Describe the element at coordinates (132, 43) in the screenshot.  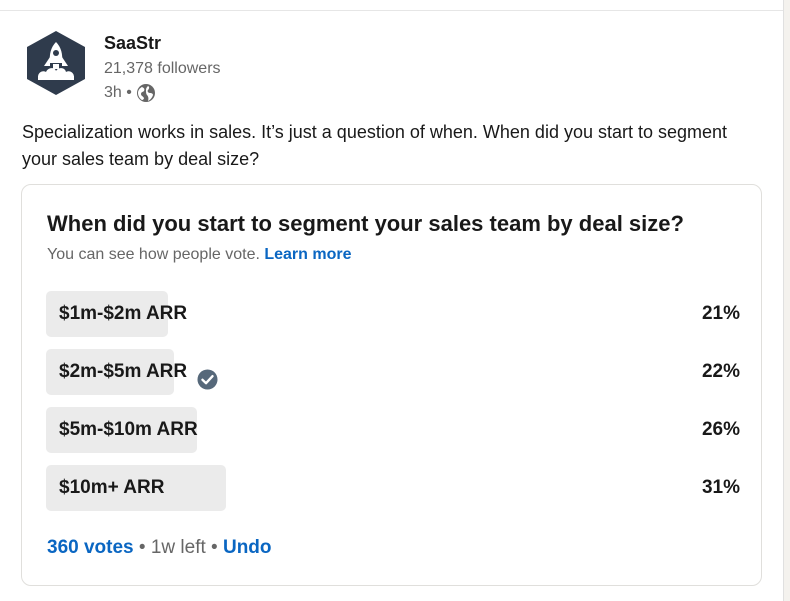
I see `author-name: SaaStr` at that location.